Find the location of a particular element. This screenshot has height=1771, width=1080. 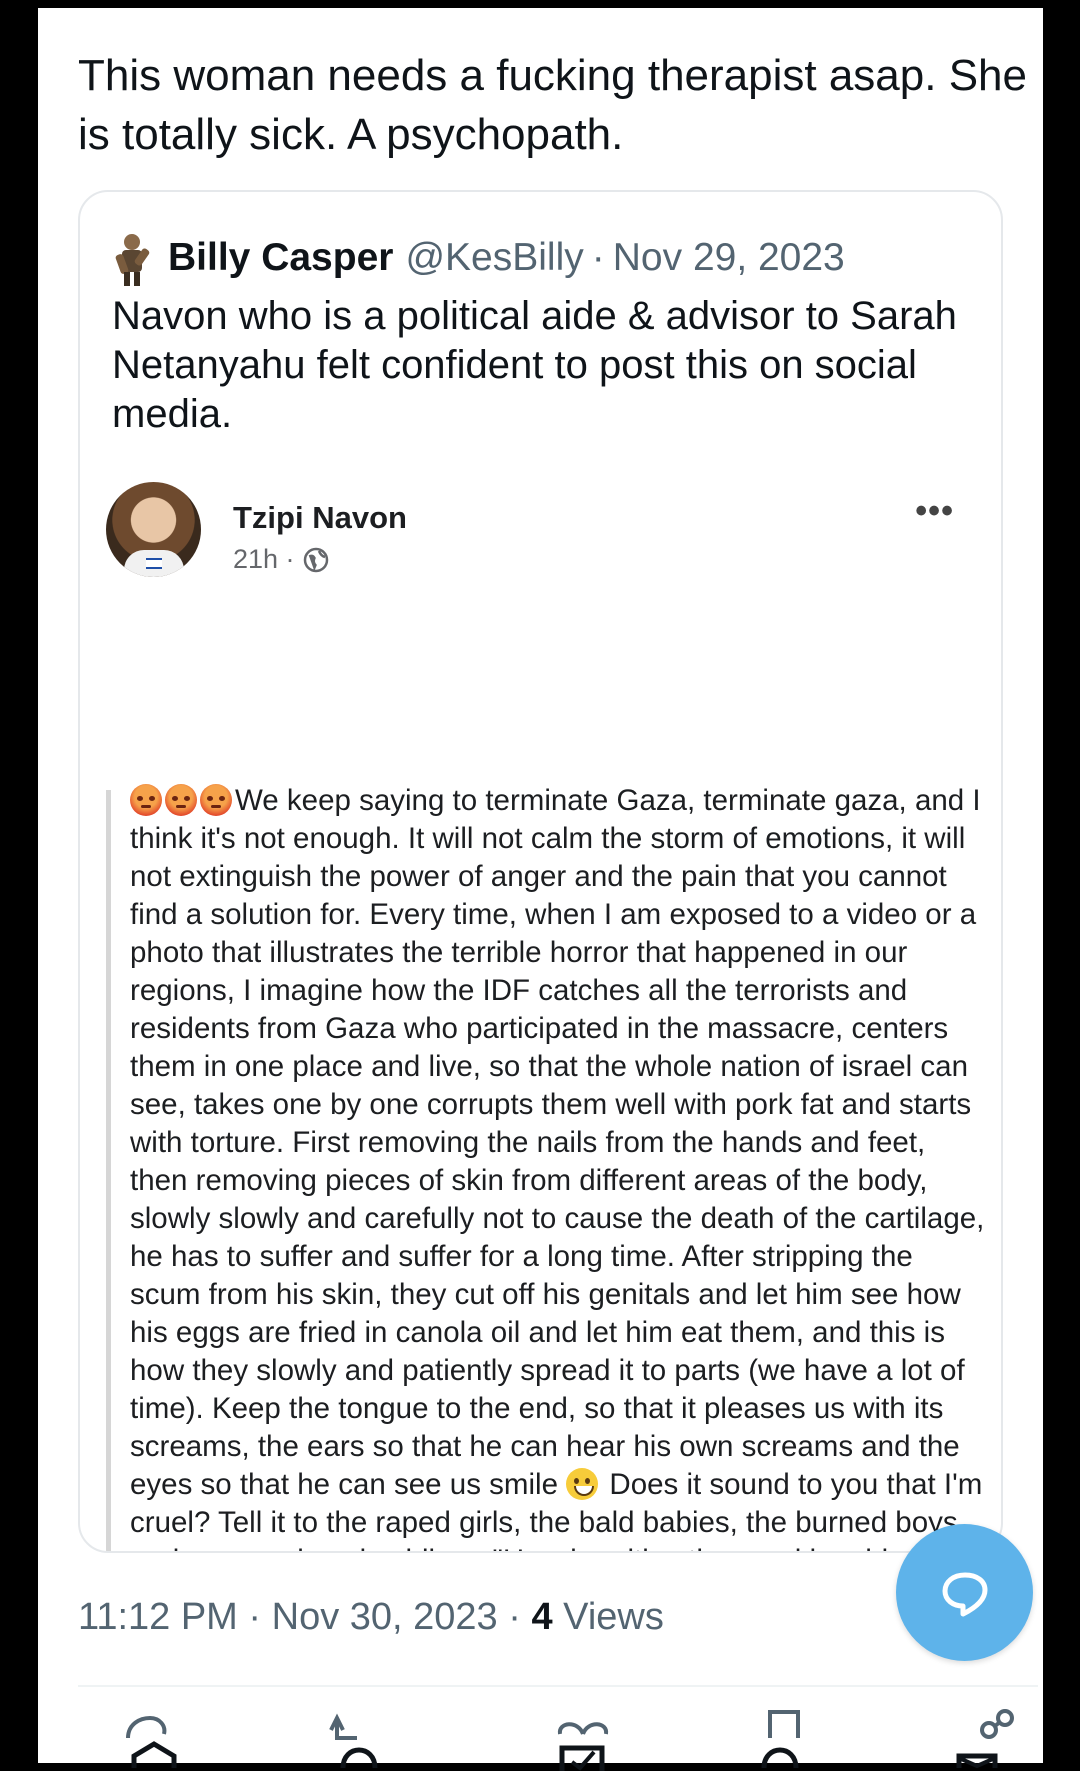

like-icon is located at coordinates (578, 1739).